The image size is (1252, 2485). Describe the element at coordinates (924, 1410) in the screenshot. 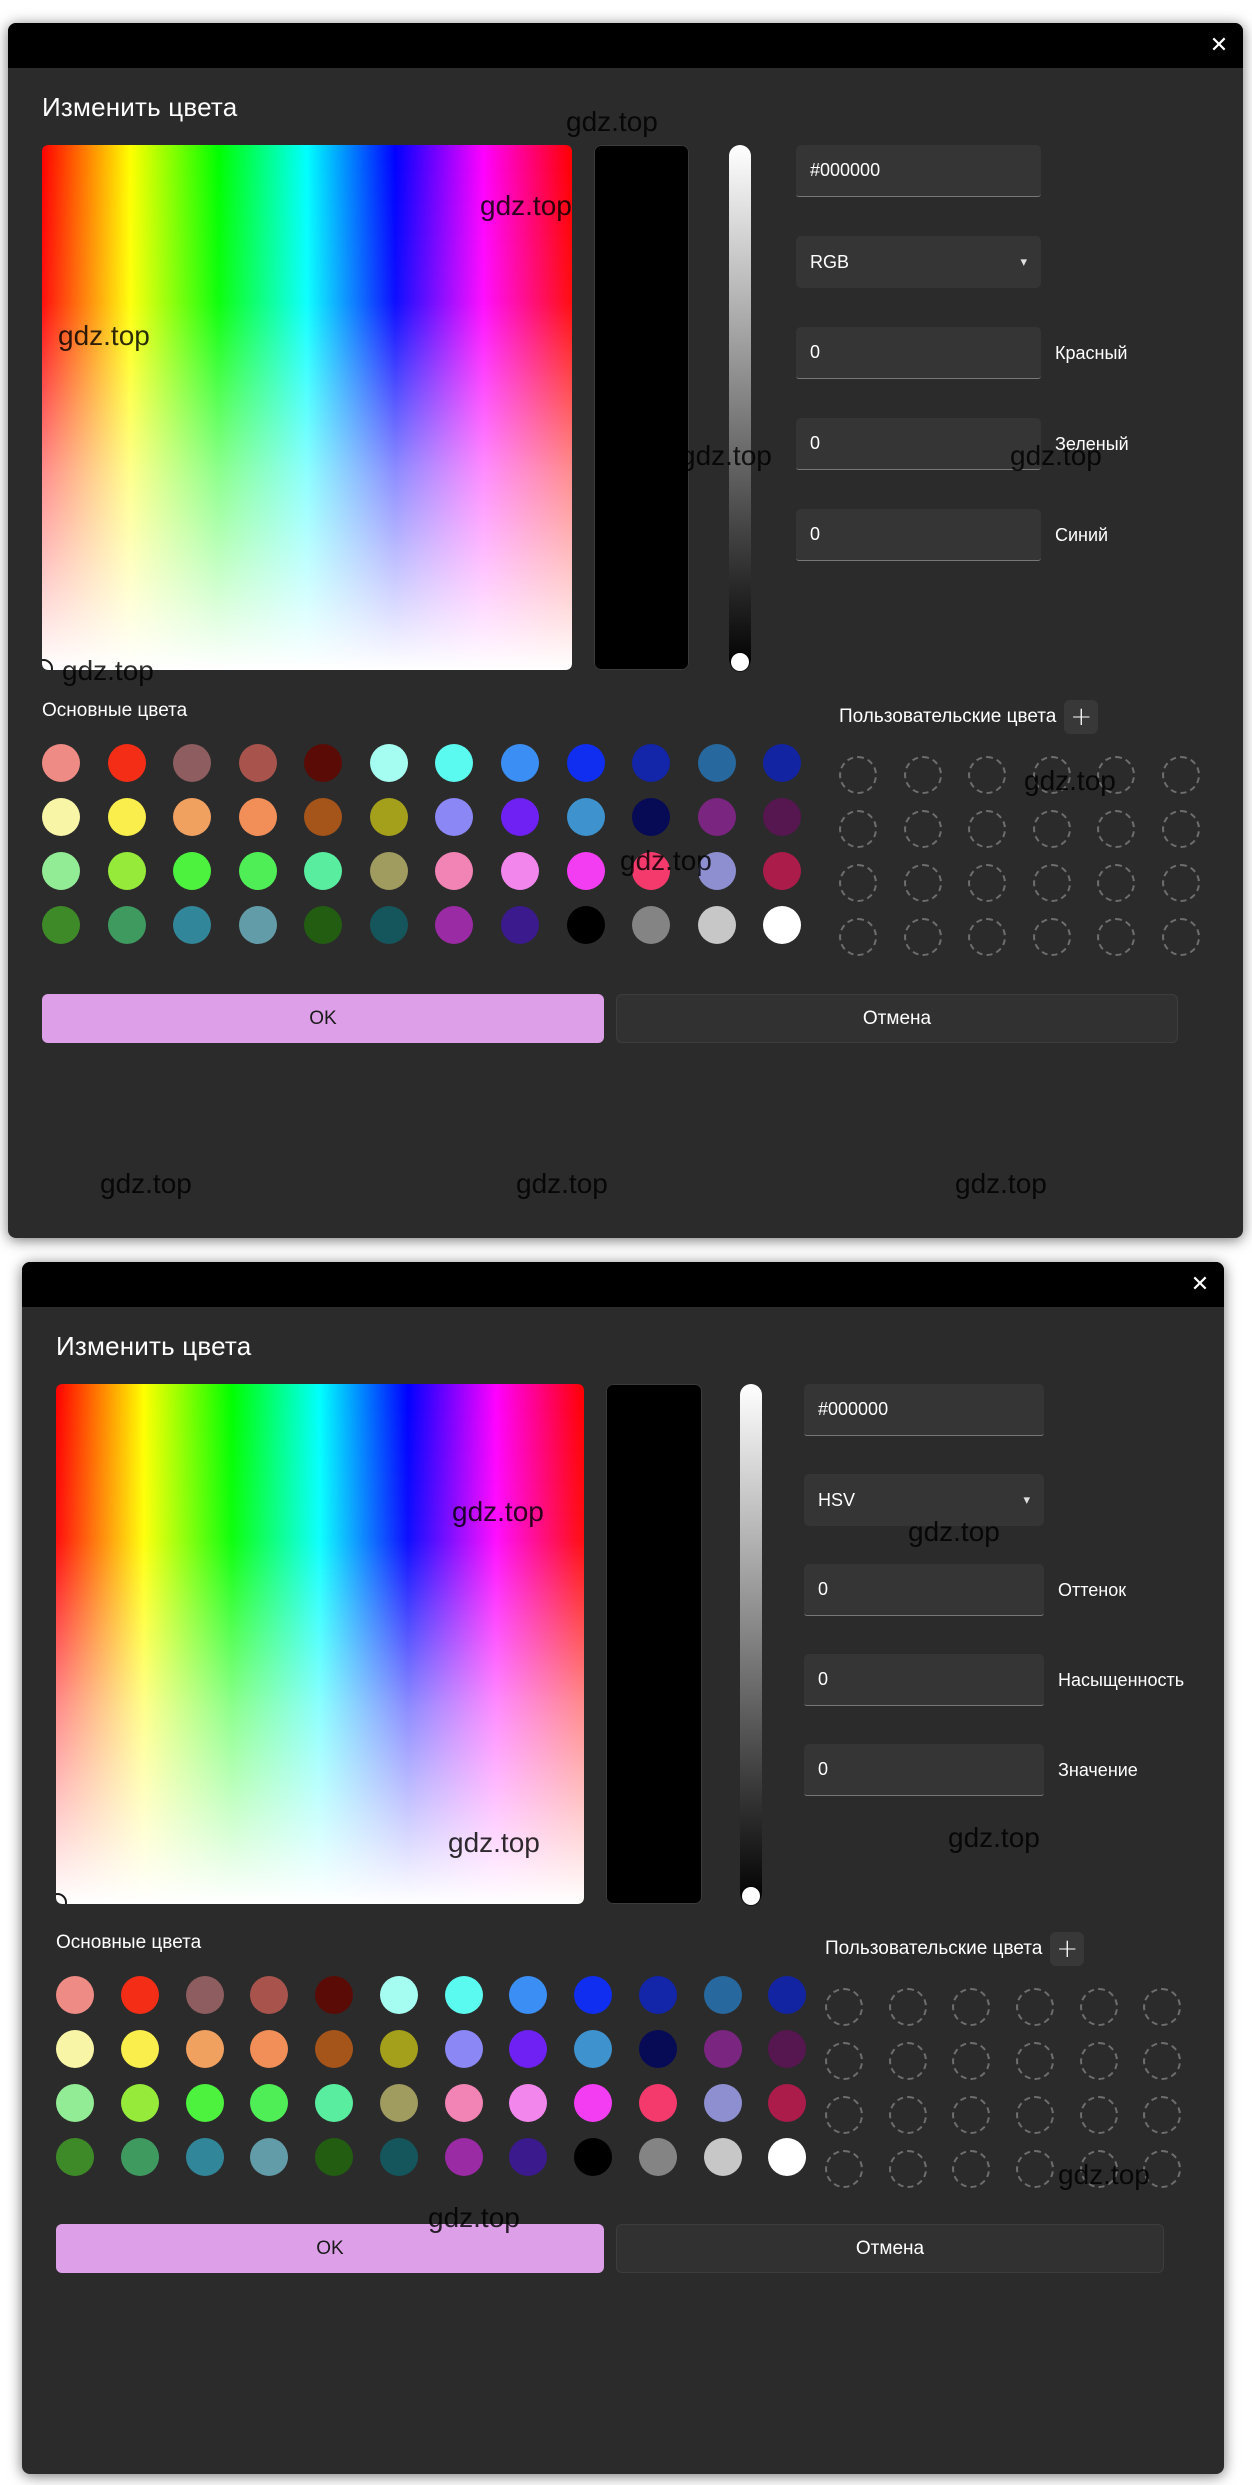

I see `hex-input: #000000` at that location.